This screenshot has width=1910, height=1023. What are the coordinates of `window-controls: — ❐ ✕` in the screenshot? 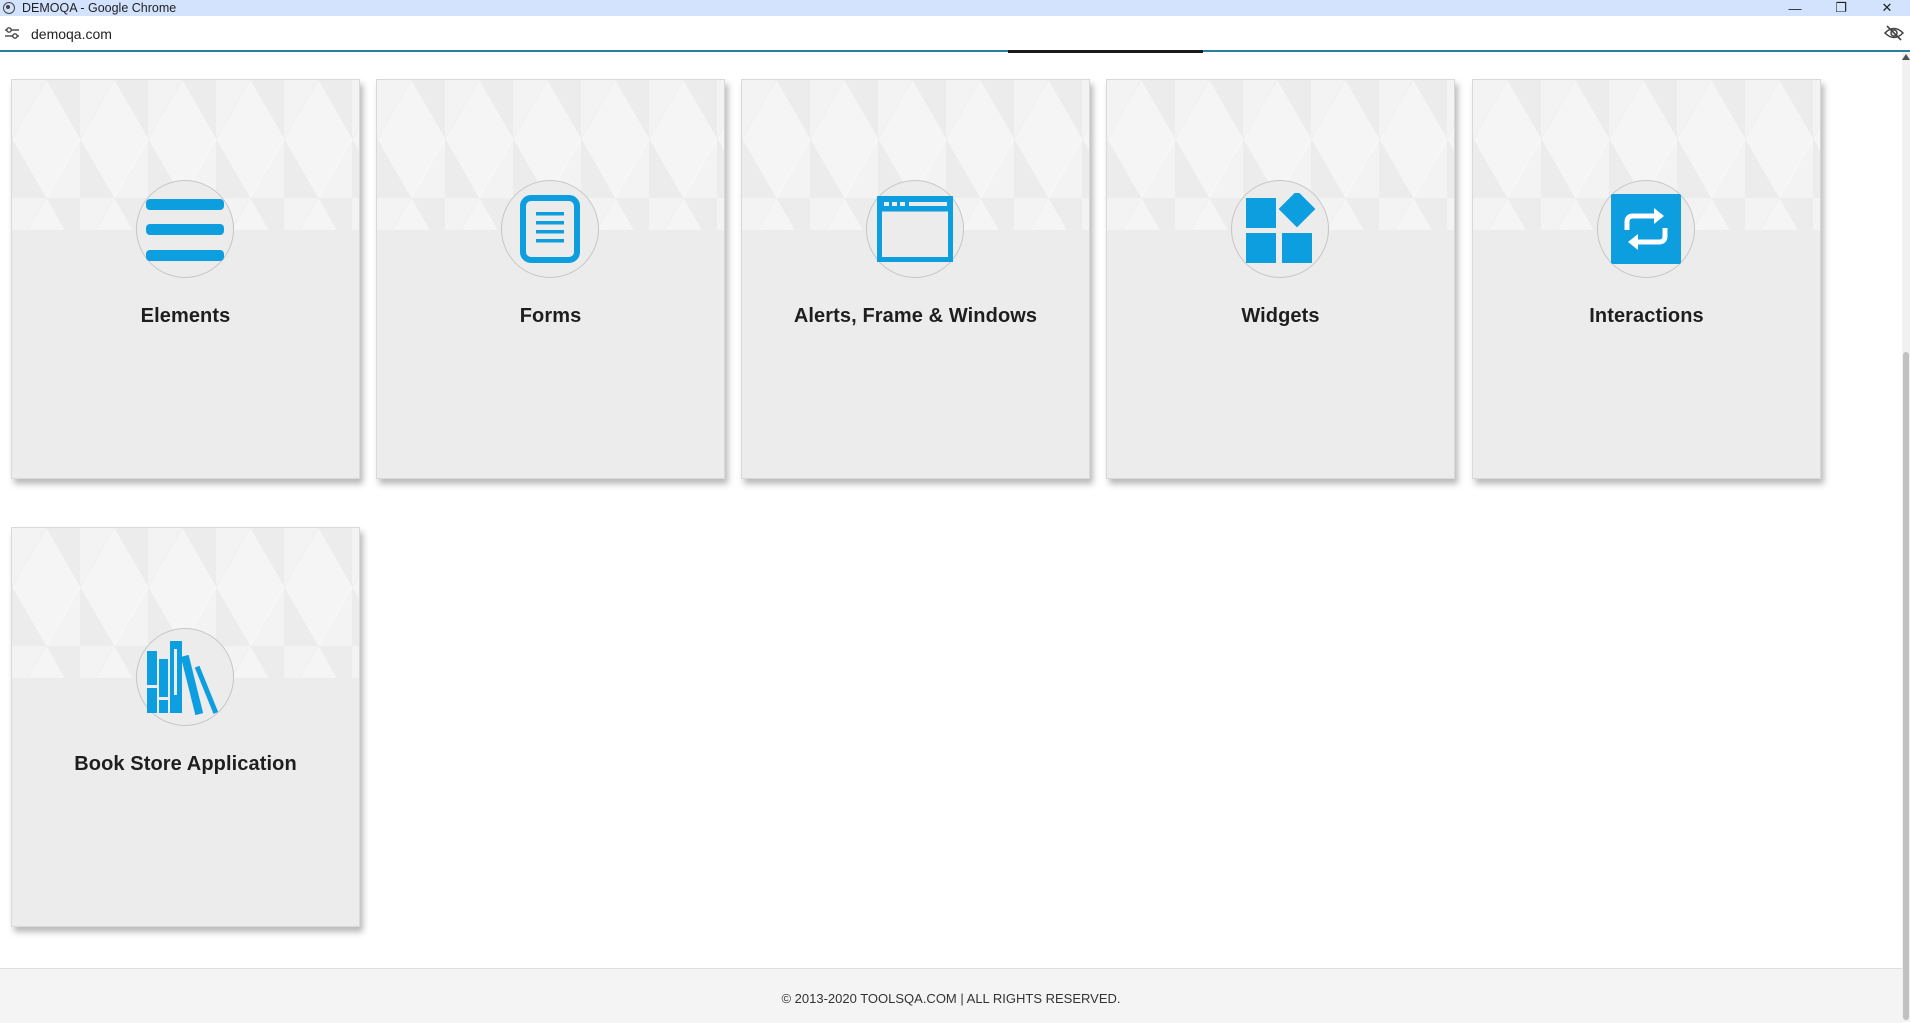 It's located at (1841, 8).